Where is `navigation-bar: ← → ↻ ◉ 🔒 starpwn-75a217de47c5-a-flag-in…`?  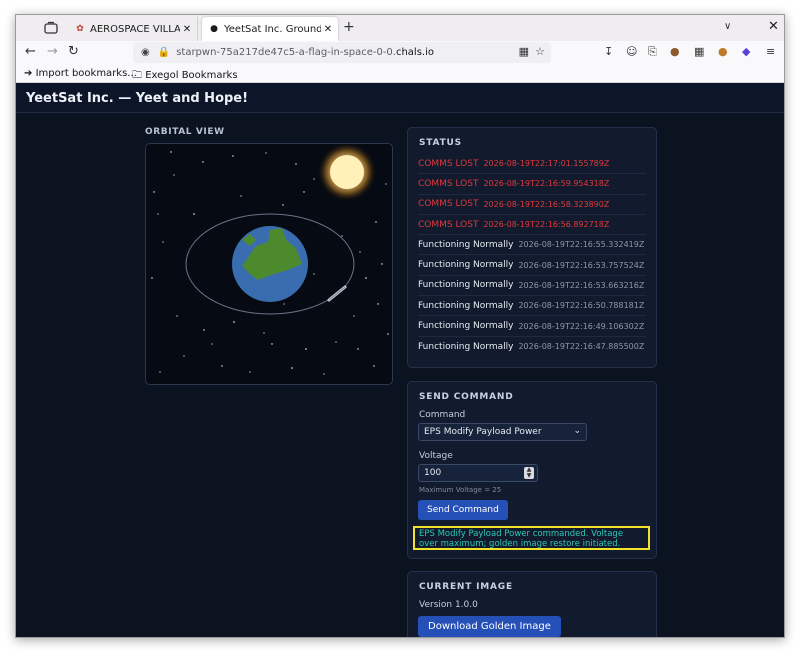 navigation-bar: ← → ↻ ◉ 🔒 starpwn-75a217de47c5-a-flag-in… is located at coordinates (400, 53).